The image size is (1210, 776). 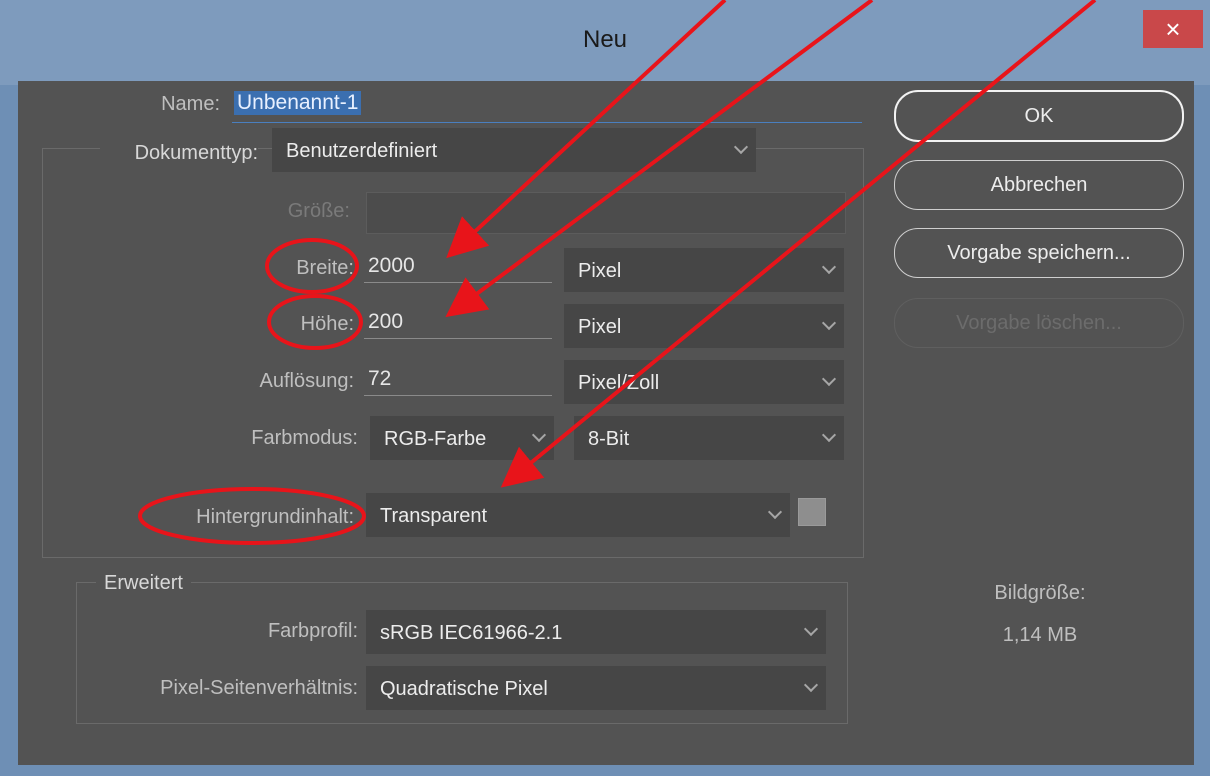 I want to click on annotation-arrow-hoehe, so click(x=659, y=159).